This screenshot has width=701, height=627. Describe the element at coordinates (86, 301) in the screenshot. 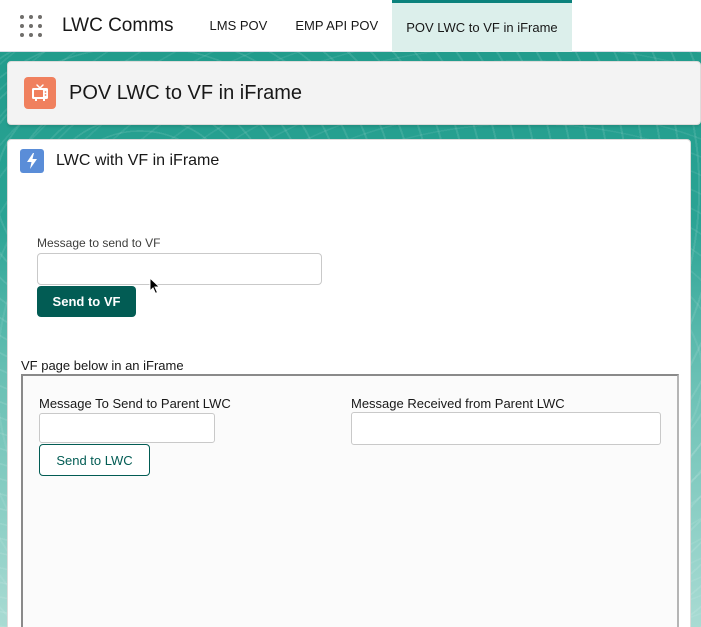

I see `send-to-vf-button: Send to VF` at that location.